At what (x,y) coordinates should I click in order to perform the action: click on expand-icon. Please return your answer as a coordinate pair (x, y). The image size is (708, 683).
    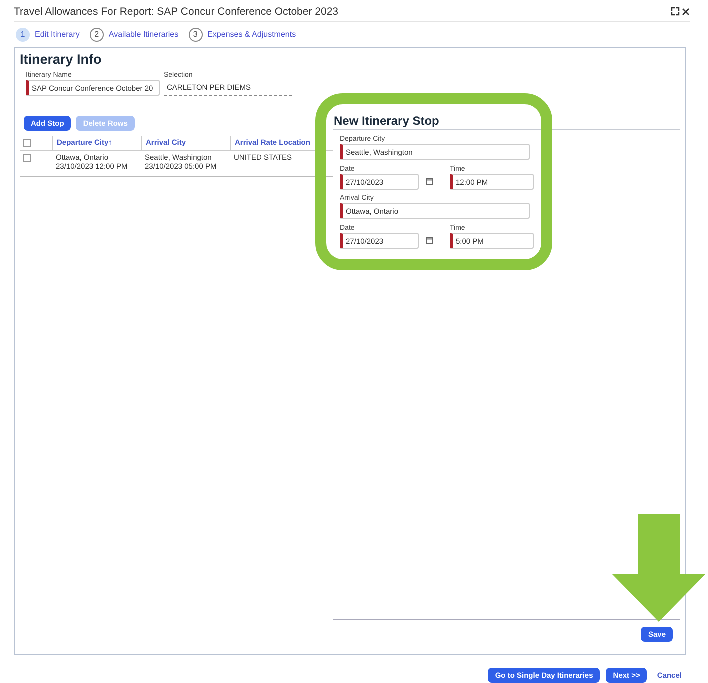
    Looking at the image, I should click on (675, 11).